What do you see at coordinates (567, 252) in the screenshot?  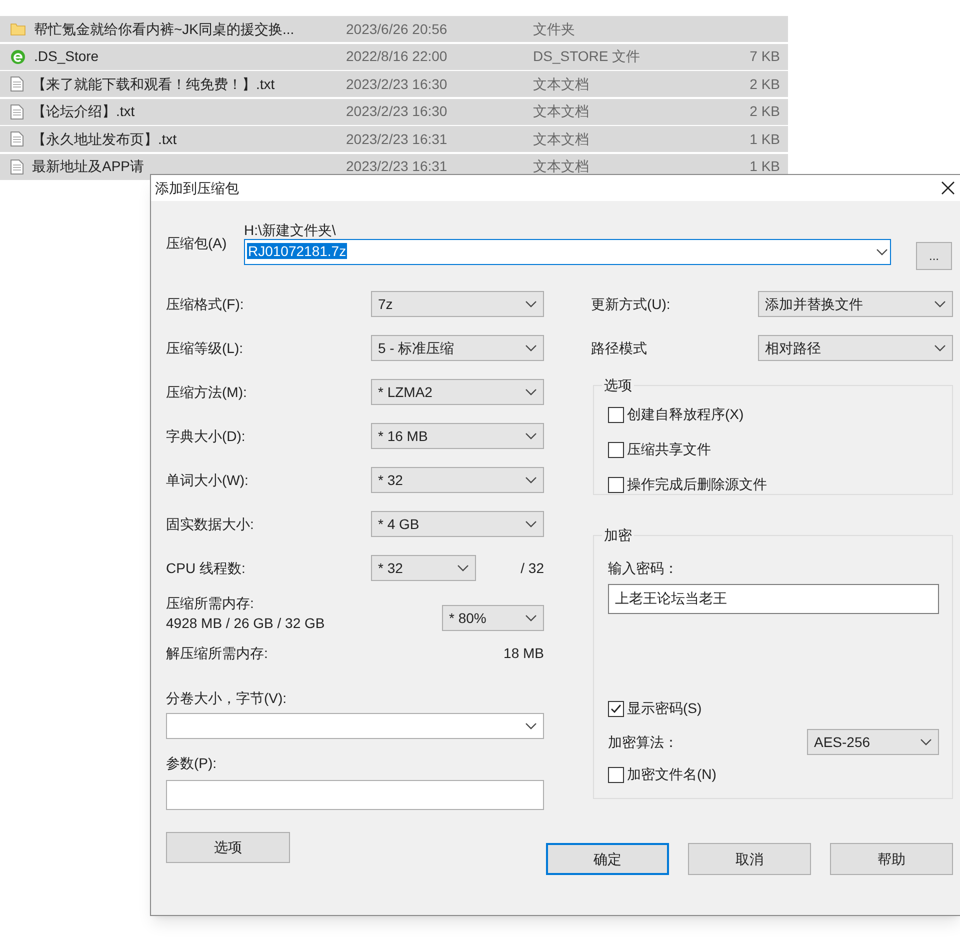 I see `archive-name-field: RJ01072181.7z` at bounding box center [567, 252].